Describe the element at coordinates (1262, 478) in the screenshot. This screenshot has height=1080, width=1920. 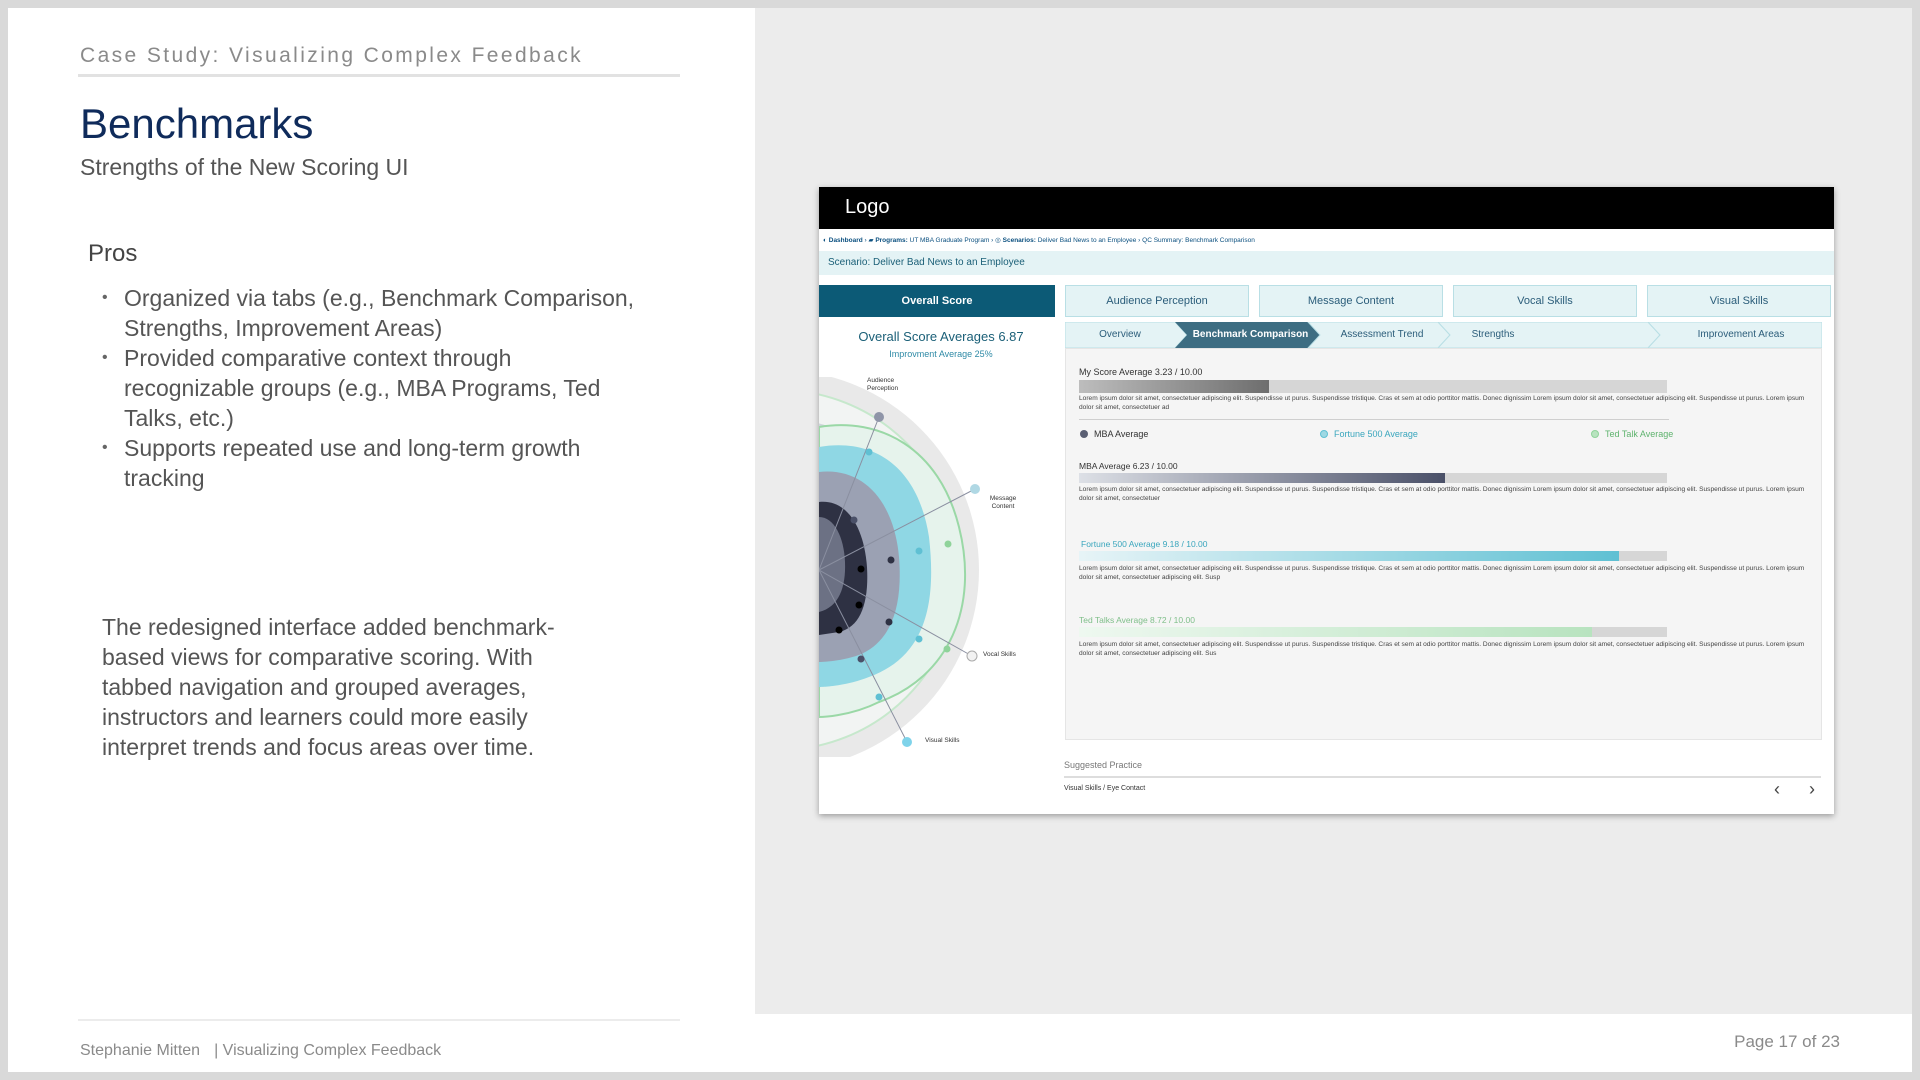
I see `mba-fill` at that location.